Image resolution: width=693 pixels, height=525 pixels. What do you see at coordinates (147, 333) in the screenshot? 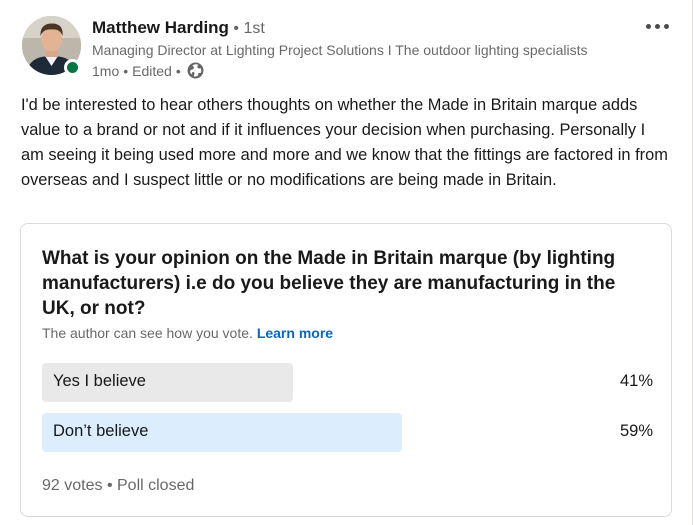
I see `poll-note-text: The author can see how you vote.` at bounding box center [147, 333].